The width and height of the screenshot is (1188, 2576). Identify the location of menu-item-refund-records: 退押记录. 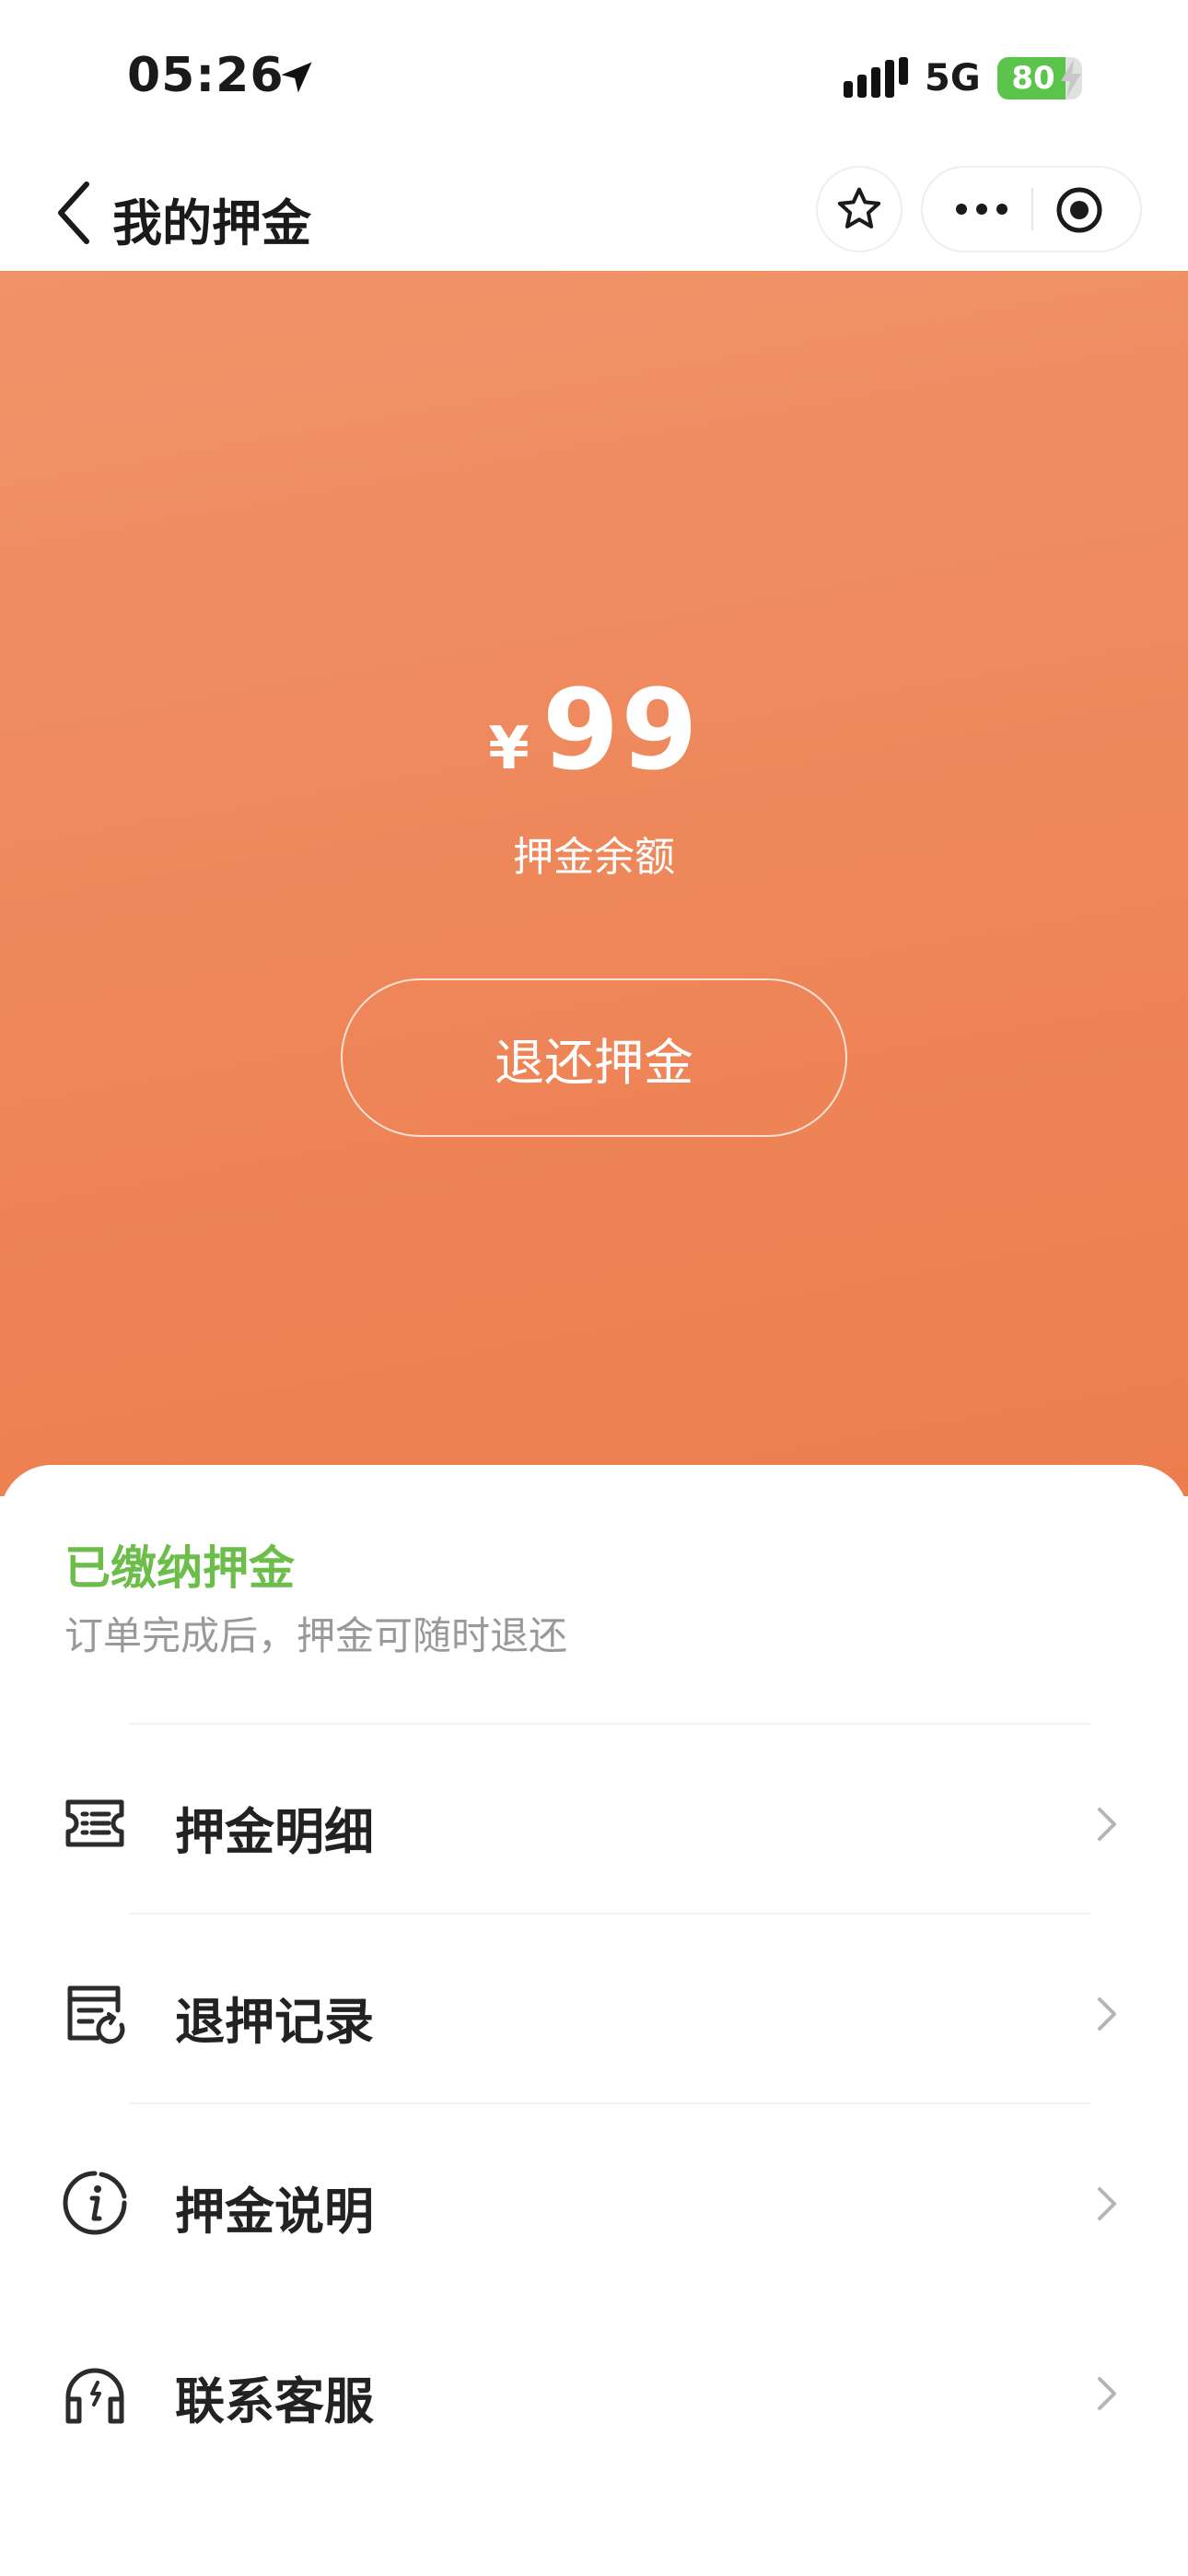
(594, 2009).